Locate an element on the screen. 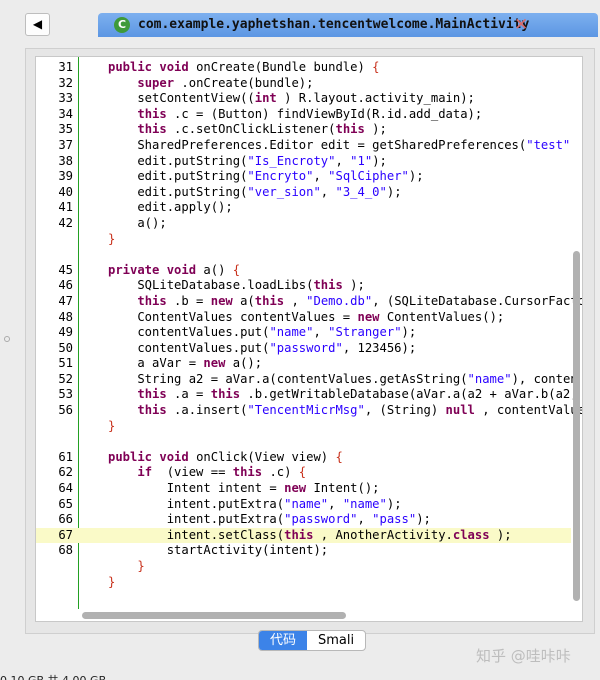 The image size is (600, 680). line-number: 41 is located at coordinates (65, 207).